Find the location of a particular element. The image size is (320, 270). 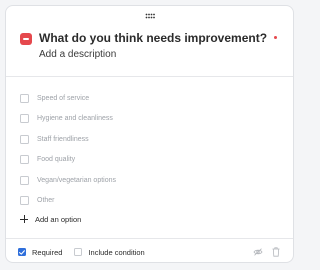

option-item: Speed of service is located at coordinates (145, 98).